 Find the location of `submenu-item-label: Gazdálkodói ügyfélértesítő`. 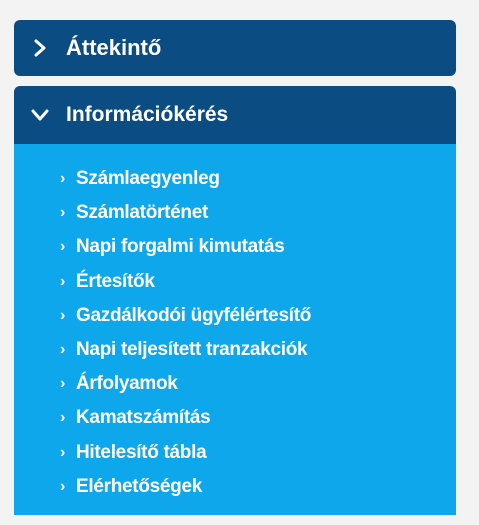

submenu-item-label: Gazdálkodói ügyfélértesítő is located at coordinates (194, 315).